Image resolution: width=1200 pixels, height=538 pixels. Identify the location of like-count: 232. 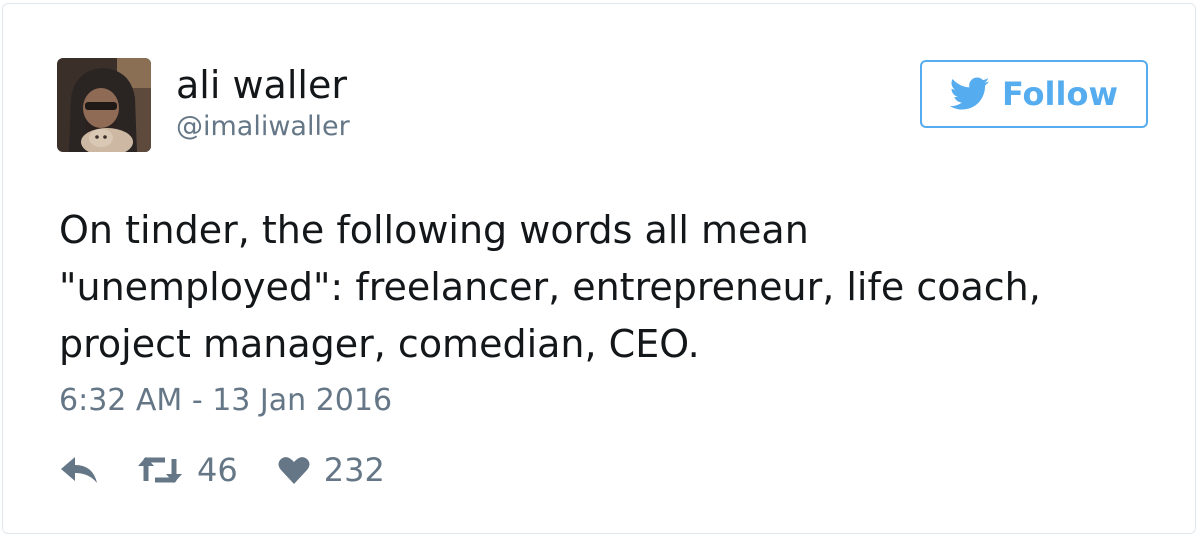
(354, 470).